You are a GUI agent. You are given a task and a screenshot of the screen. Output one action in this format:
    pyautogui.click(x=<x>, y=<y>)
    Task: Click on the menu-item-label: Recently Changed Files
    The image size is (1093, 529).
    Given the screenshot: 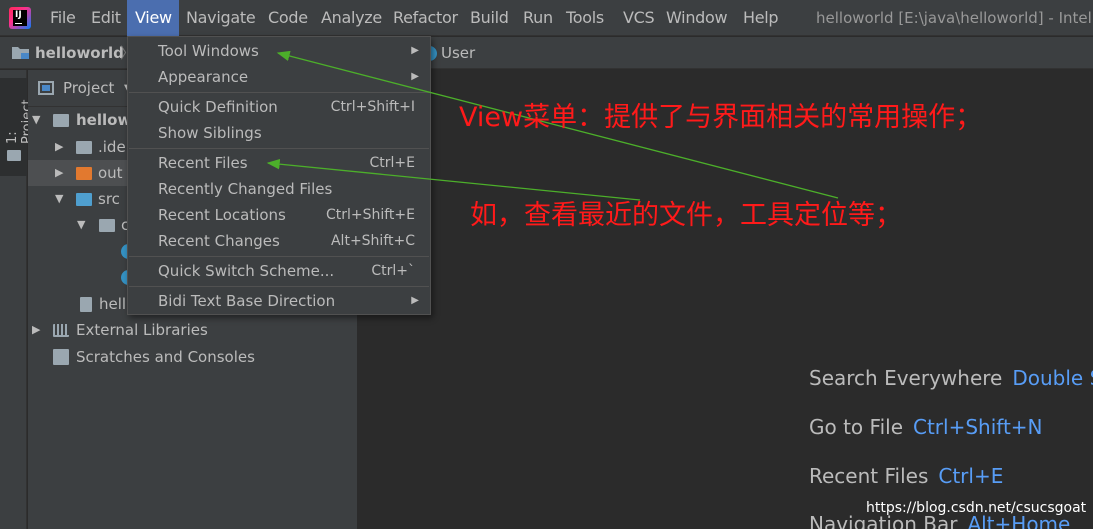 What is the action you would take?
    pyautogui.click(x=245, y=189)
    